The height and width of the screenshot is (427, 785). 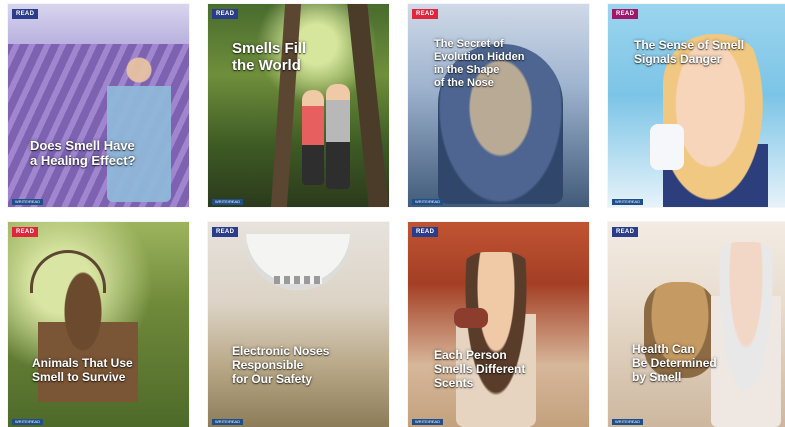 I want to click on cover-title: The Sense of Smell Signals Danger, so click(x=689, y=52).